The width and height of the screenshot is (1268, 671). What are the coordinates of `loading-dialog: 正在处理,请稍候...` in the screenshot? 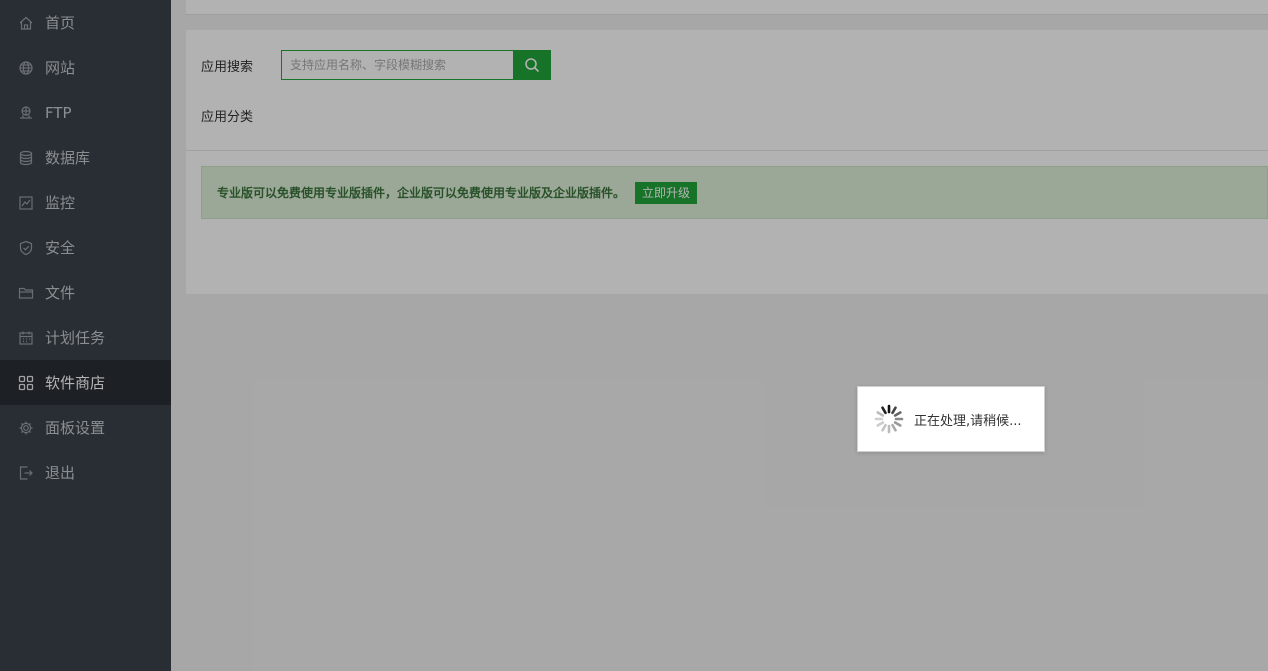 It's located at (951, 419).